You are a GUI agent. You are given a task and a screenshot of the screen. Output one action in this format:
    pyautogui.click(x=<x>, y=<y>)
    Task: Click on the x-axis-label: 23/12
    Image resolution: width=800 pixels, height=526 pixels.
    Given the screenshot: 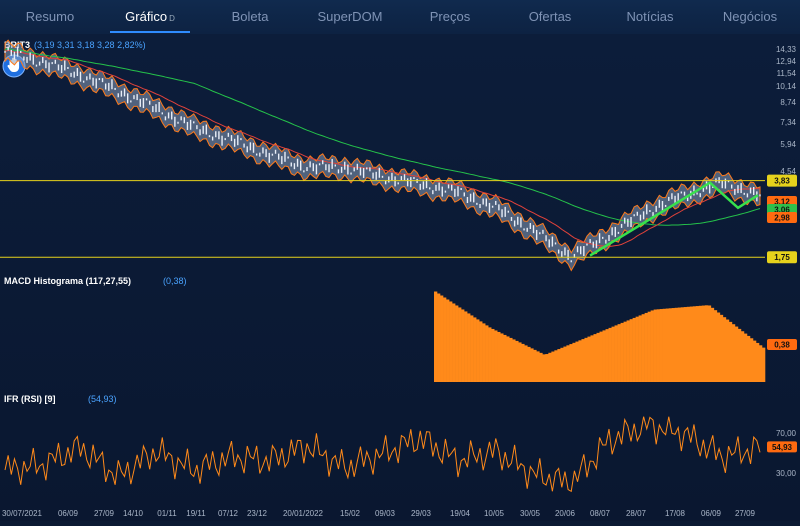 What is the action you would take?
    pyautogui.click(x=257, y=513)
    